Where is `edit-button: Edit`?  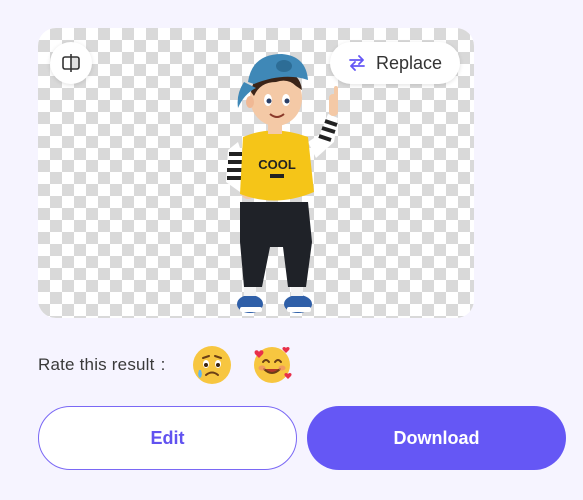 edit-button: Edit is located at coordinates (167, 438).